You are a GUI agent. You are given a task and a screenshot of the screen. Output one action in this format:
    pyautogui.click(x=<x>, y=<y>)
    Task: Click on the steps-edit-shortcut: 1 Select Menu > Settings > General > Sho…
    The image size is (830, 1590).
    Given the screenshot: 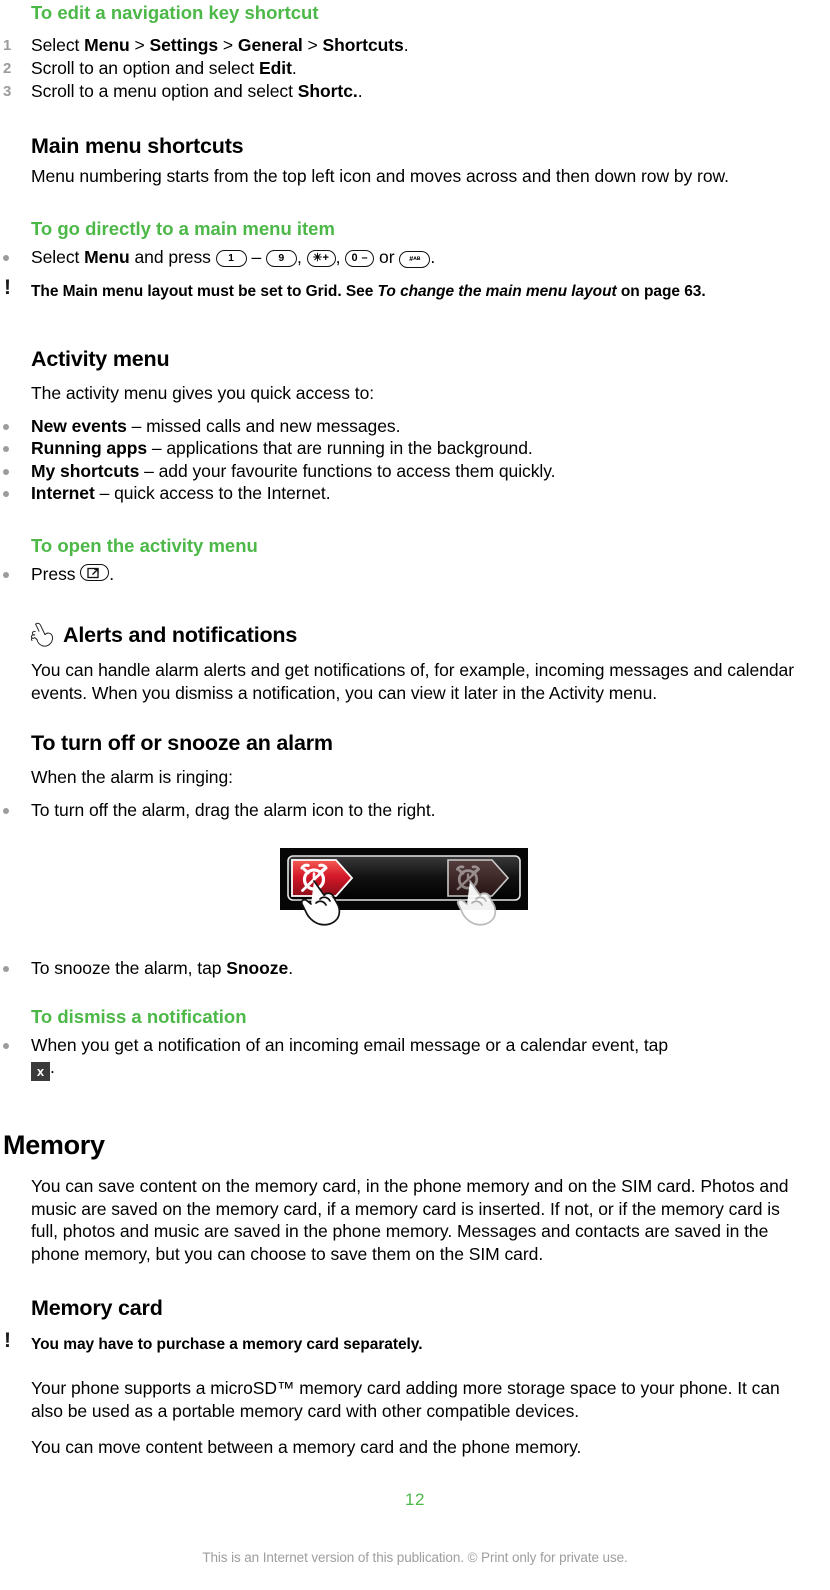 What is the action you would take?
    pyautogui.click(x=404, y=68)
    